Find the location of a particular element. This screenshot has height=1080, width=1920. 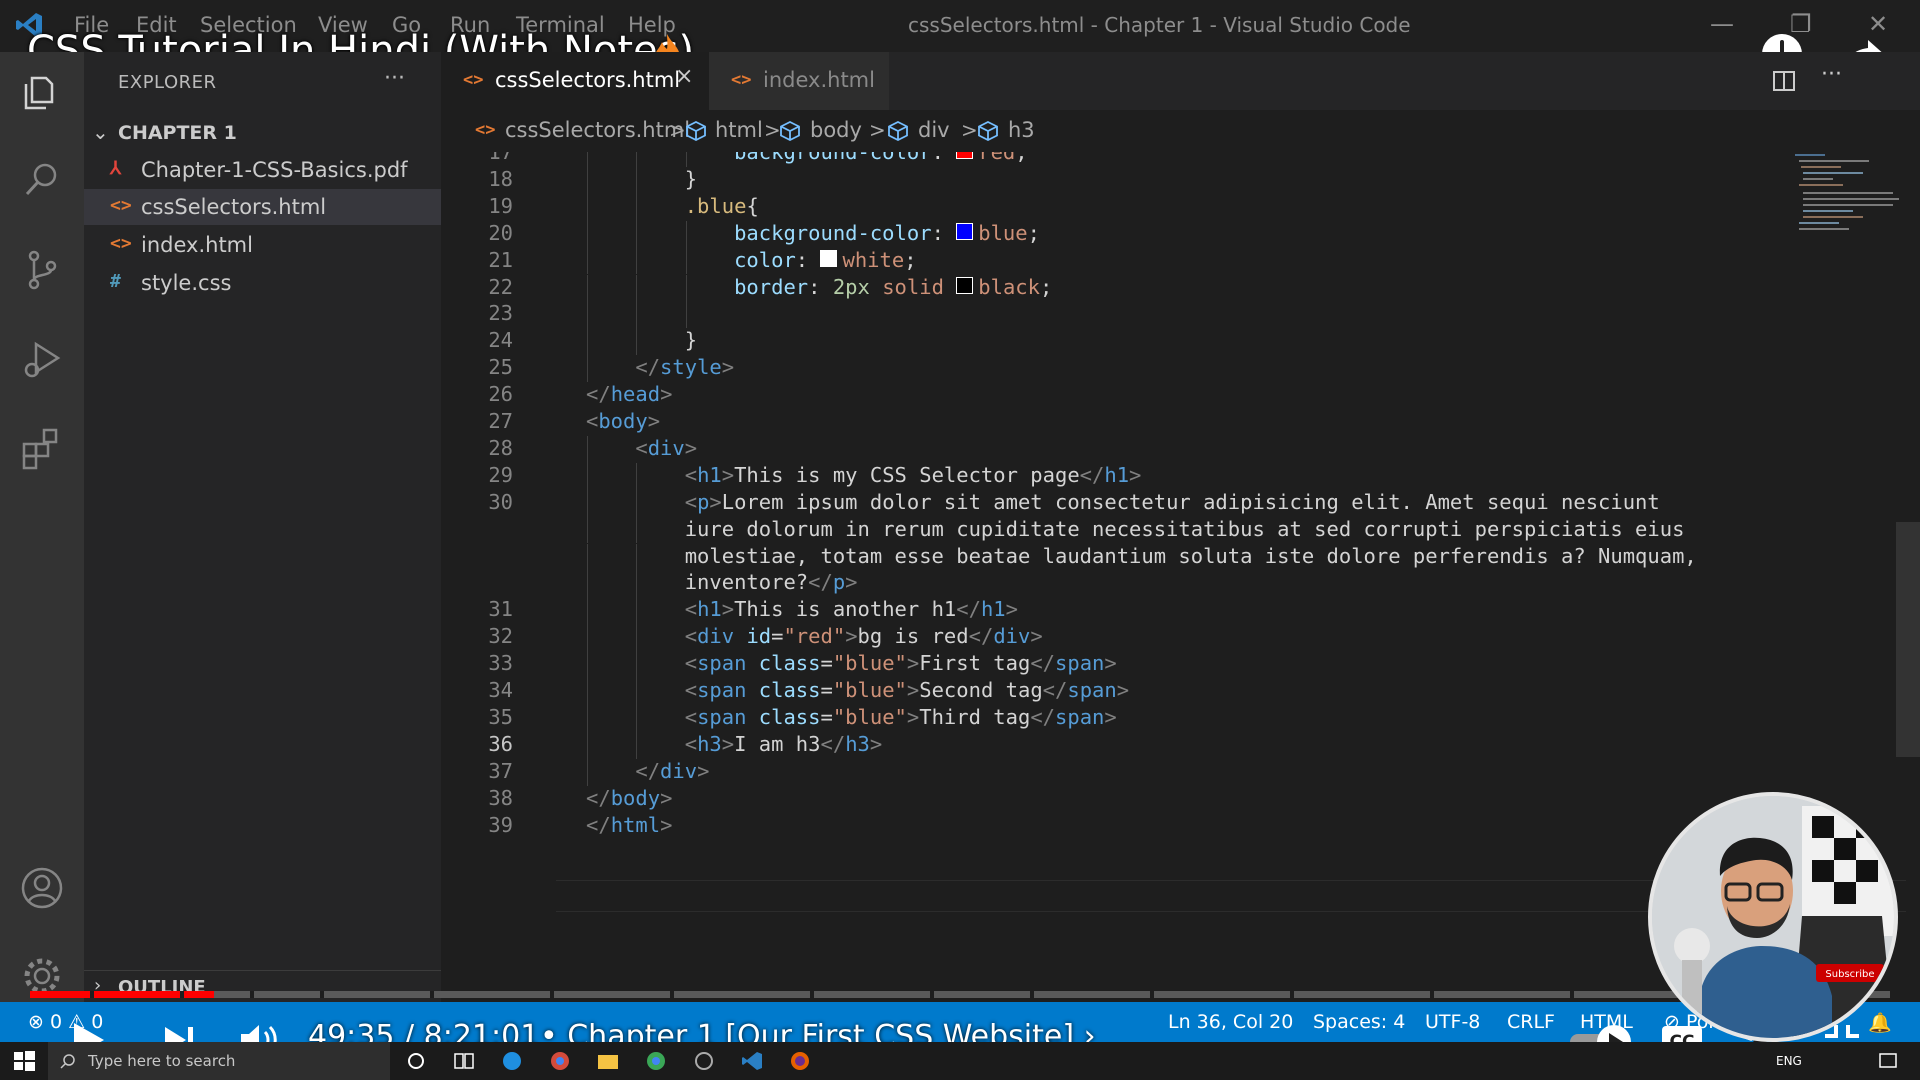

editor-more-icon: ··· is located at coordinates (1831, 74).